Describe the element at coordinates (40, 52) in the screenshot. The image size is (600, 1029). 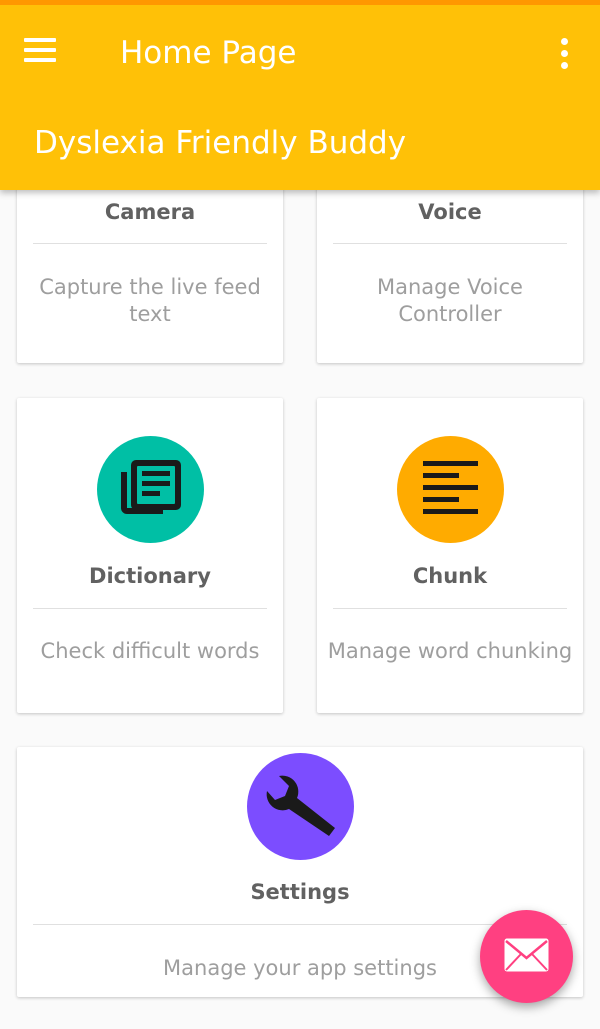
I see `hamburger-menu-icon` at that location.